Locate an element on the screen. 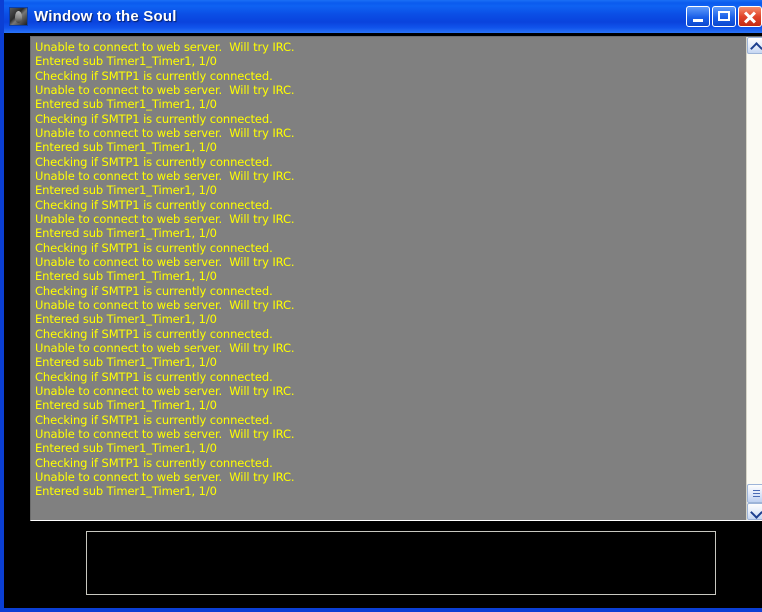 This screenshot has width=762, height=612. scrollbar-thumb is located at coordinates (754, 493).